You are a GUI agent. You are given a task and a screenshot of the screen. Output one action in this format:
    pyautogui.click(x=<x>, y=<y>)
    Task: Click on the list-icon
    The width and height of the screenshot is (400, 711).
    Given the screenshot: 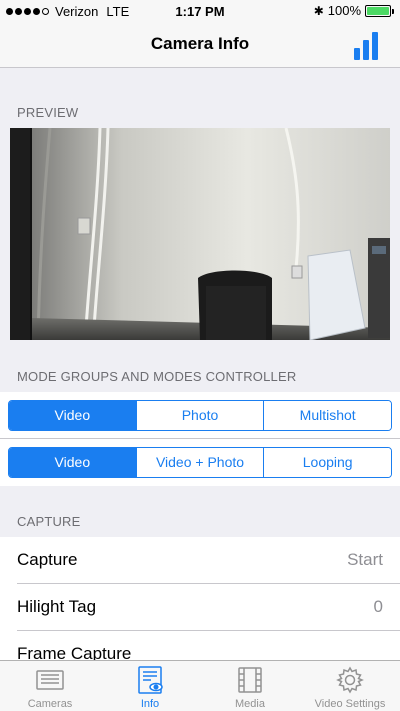 What is the action you would take?
    pyautogui.click(x=50, y=680)
    